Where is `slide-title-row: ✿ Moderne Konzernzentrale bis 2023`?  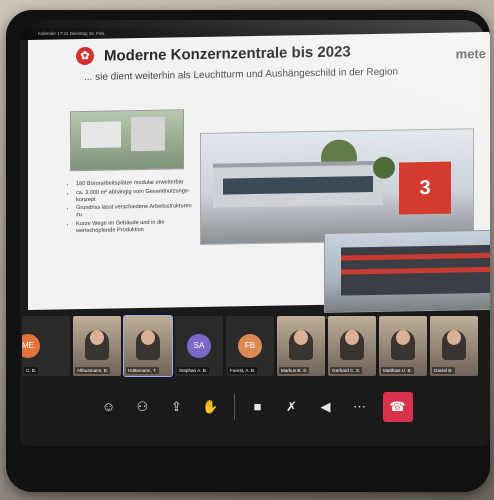 slide-title-row: ✿ Moderne Konzernzentrale bis 2023 is located at coordinates (213, 54).